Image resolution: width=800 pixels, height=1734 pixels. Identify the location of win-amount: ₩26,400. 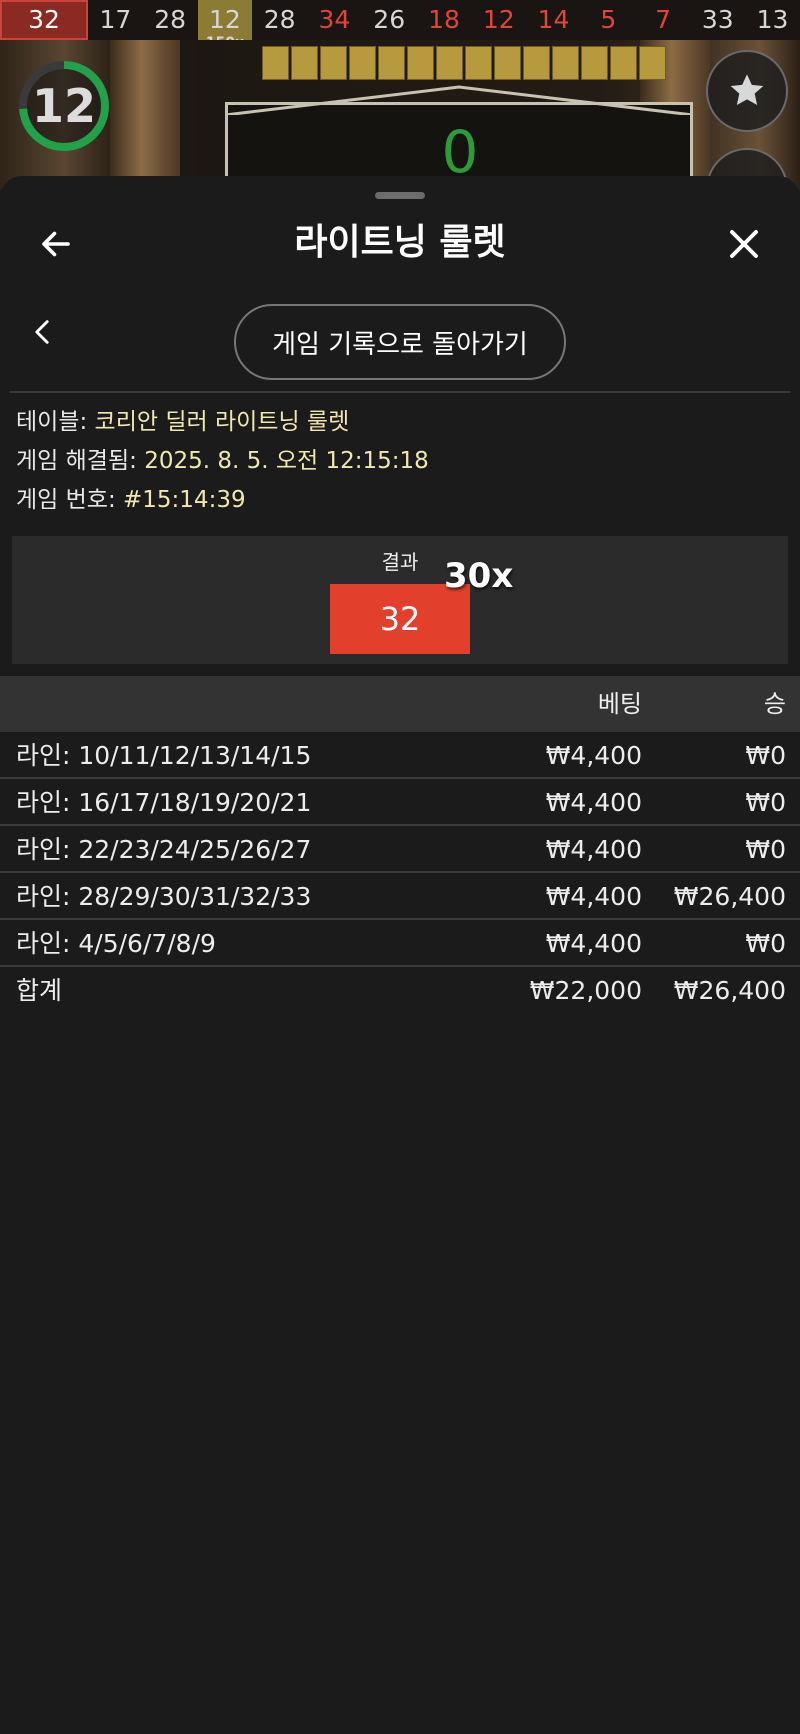
(729, 896).